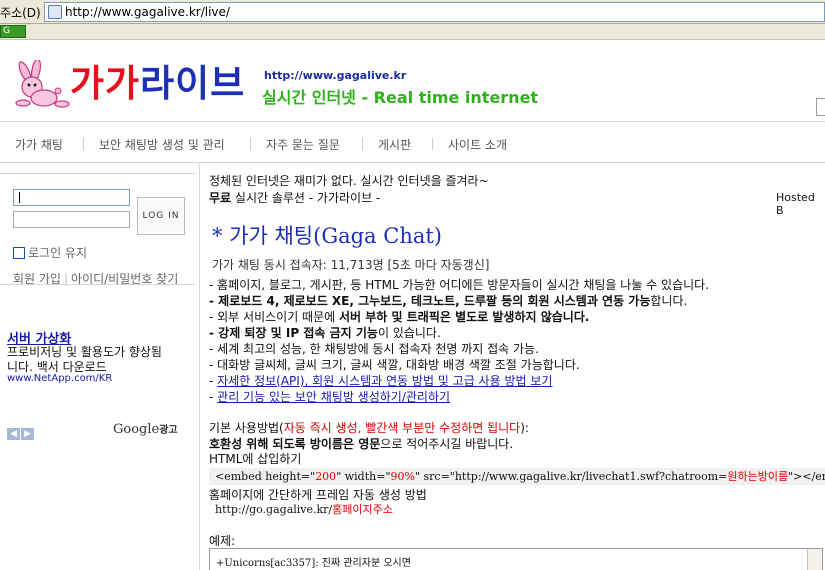 This screenshot has height=570, width=825. What do you see at coordinates (327, 236) in the screenshot?
I see `page-title: * 가가 채팅(Gaga Chat)` at bounding box center [327, 236].